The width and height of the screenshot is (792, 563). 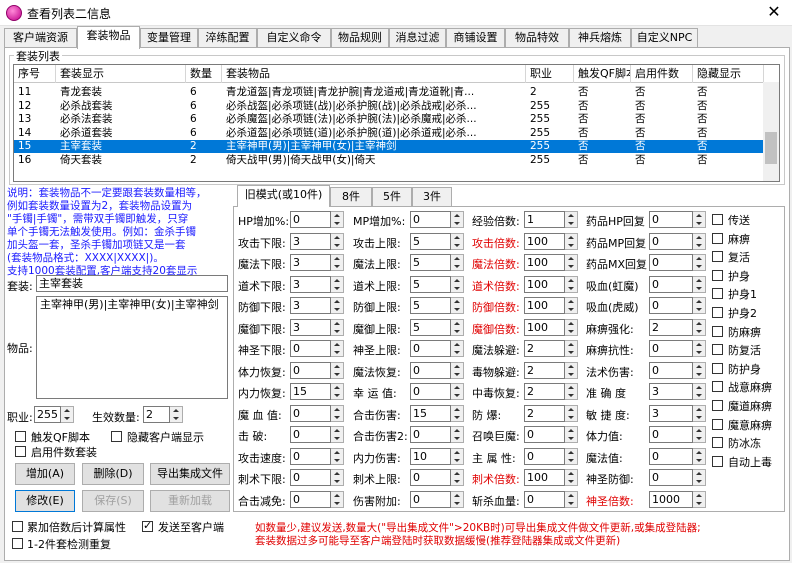 What do you see at coordinates (544, 219) in the screenshot?
I see `attr-input: 1` at bounding box center [544, 219].